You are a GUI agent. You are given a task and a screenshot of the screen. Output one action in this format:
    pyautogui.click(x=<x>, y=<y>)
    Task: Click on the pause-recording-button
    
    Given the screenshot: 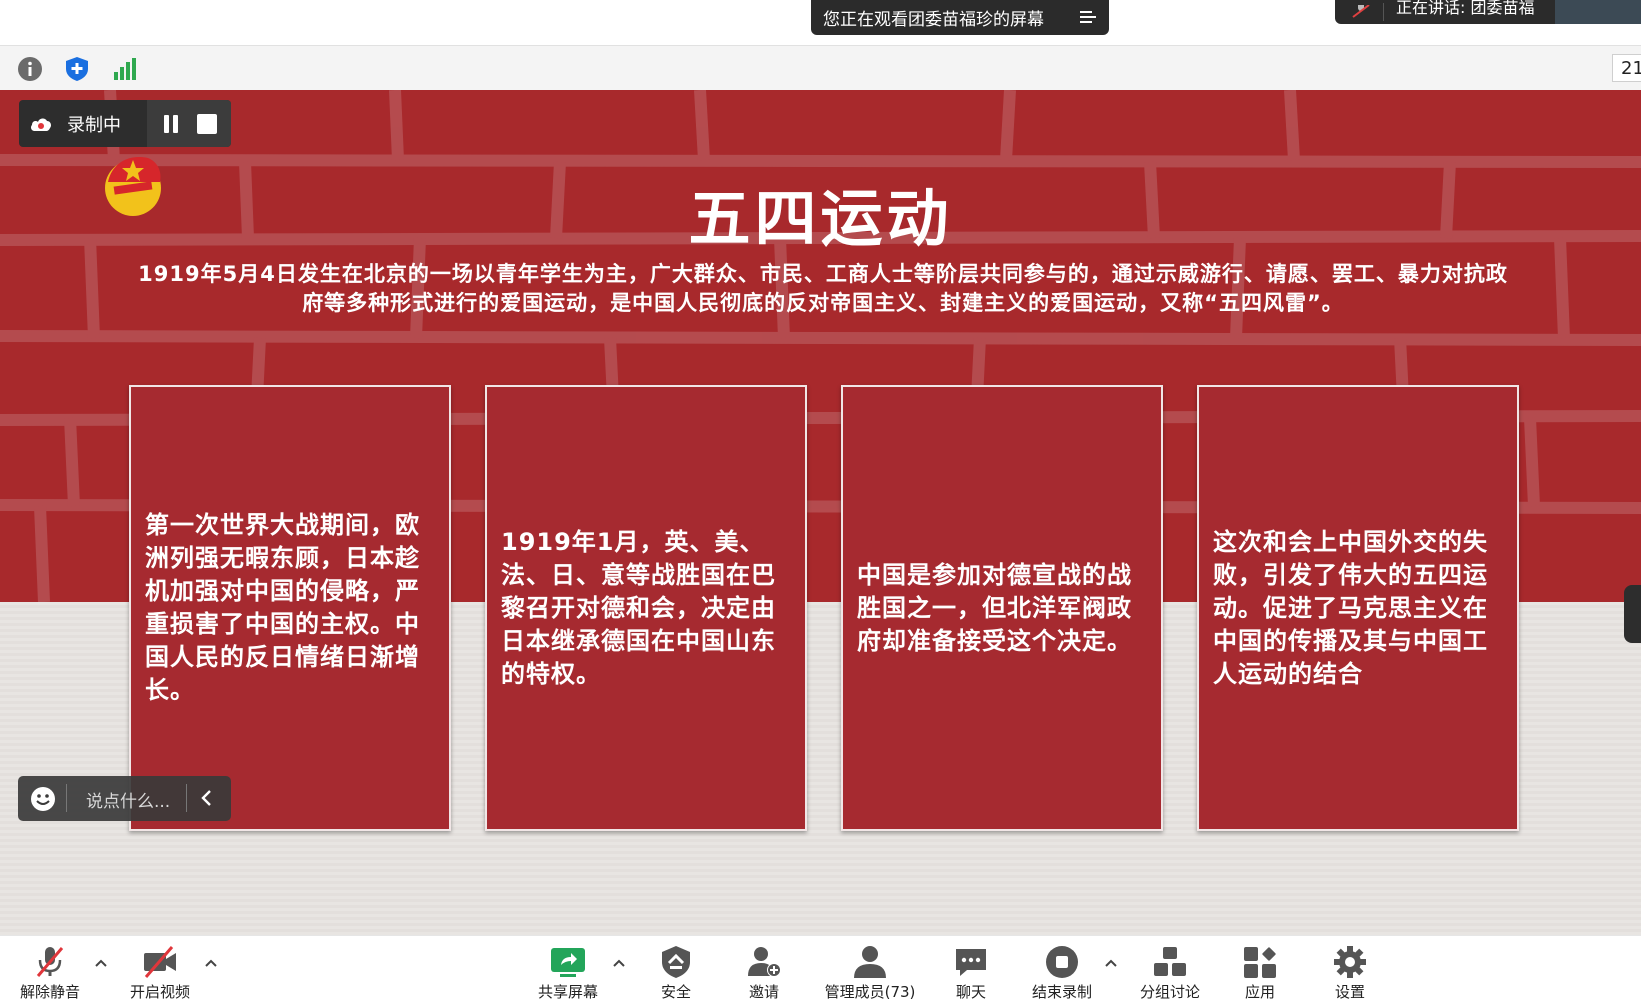 What is the action you would take?
    pyautogui.click(x=171, y=124)
    